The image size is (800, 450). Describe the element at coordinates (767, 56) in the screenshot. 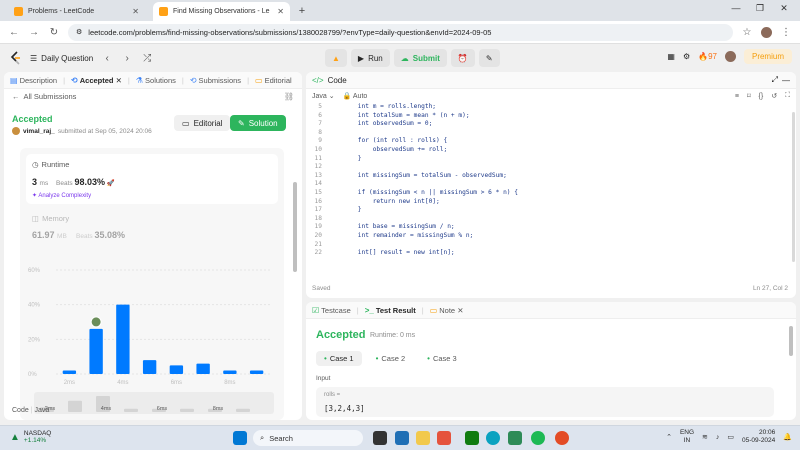

I see `premium-button: Premium` at that location.